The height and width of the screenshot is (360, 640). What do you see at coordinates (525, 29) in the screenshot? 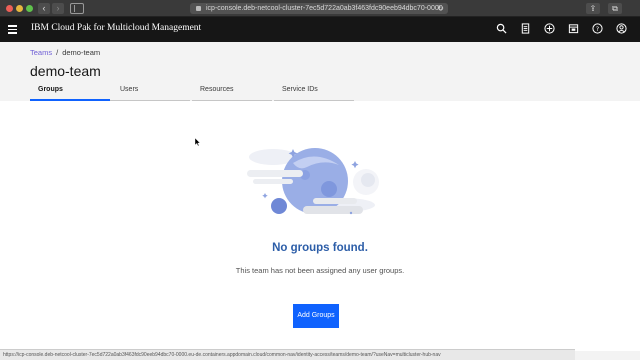
I see `catalog-icon` at bounding box center [525, 29].